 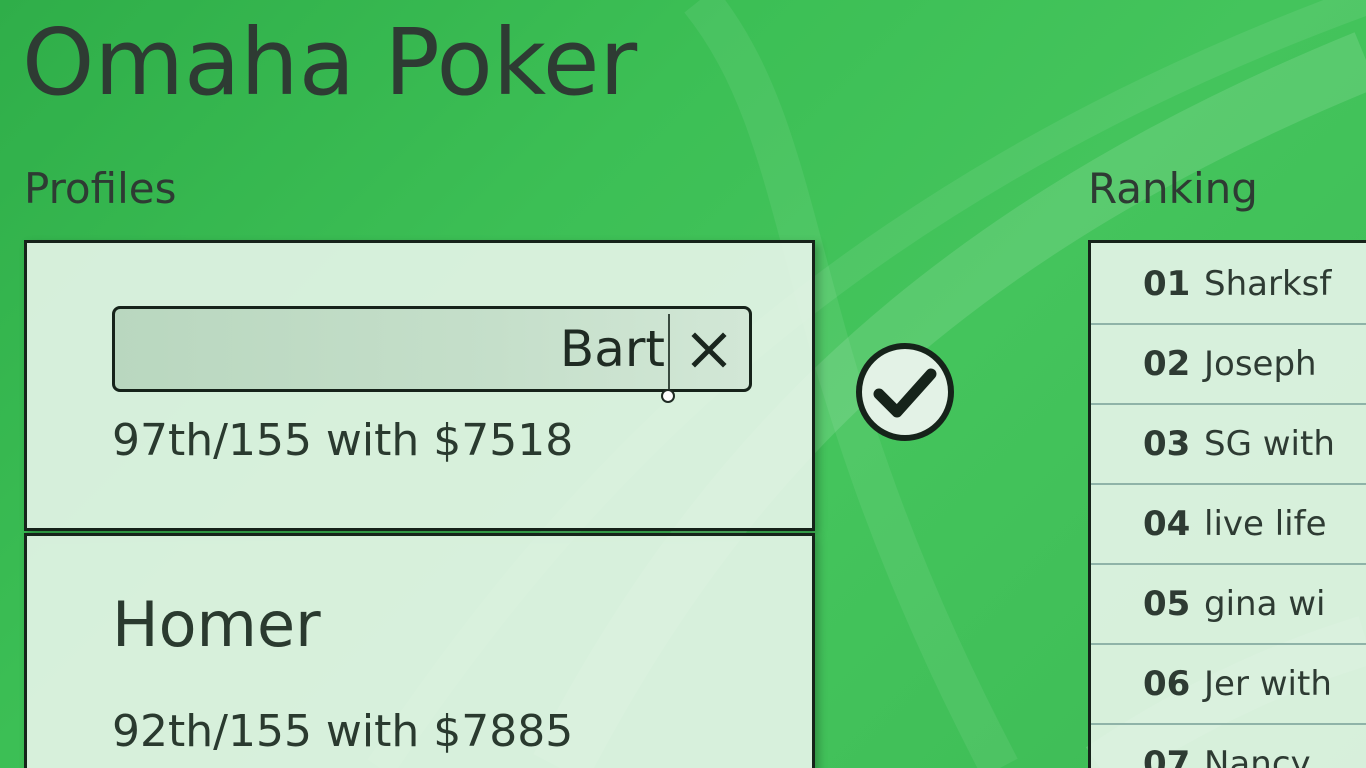 I want to click on profile-name-field, so click(x=432, y=354).